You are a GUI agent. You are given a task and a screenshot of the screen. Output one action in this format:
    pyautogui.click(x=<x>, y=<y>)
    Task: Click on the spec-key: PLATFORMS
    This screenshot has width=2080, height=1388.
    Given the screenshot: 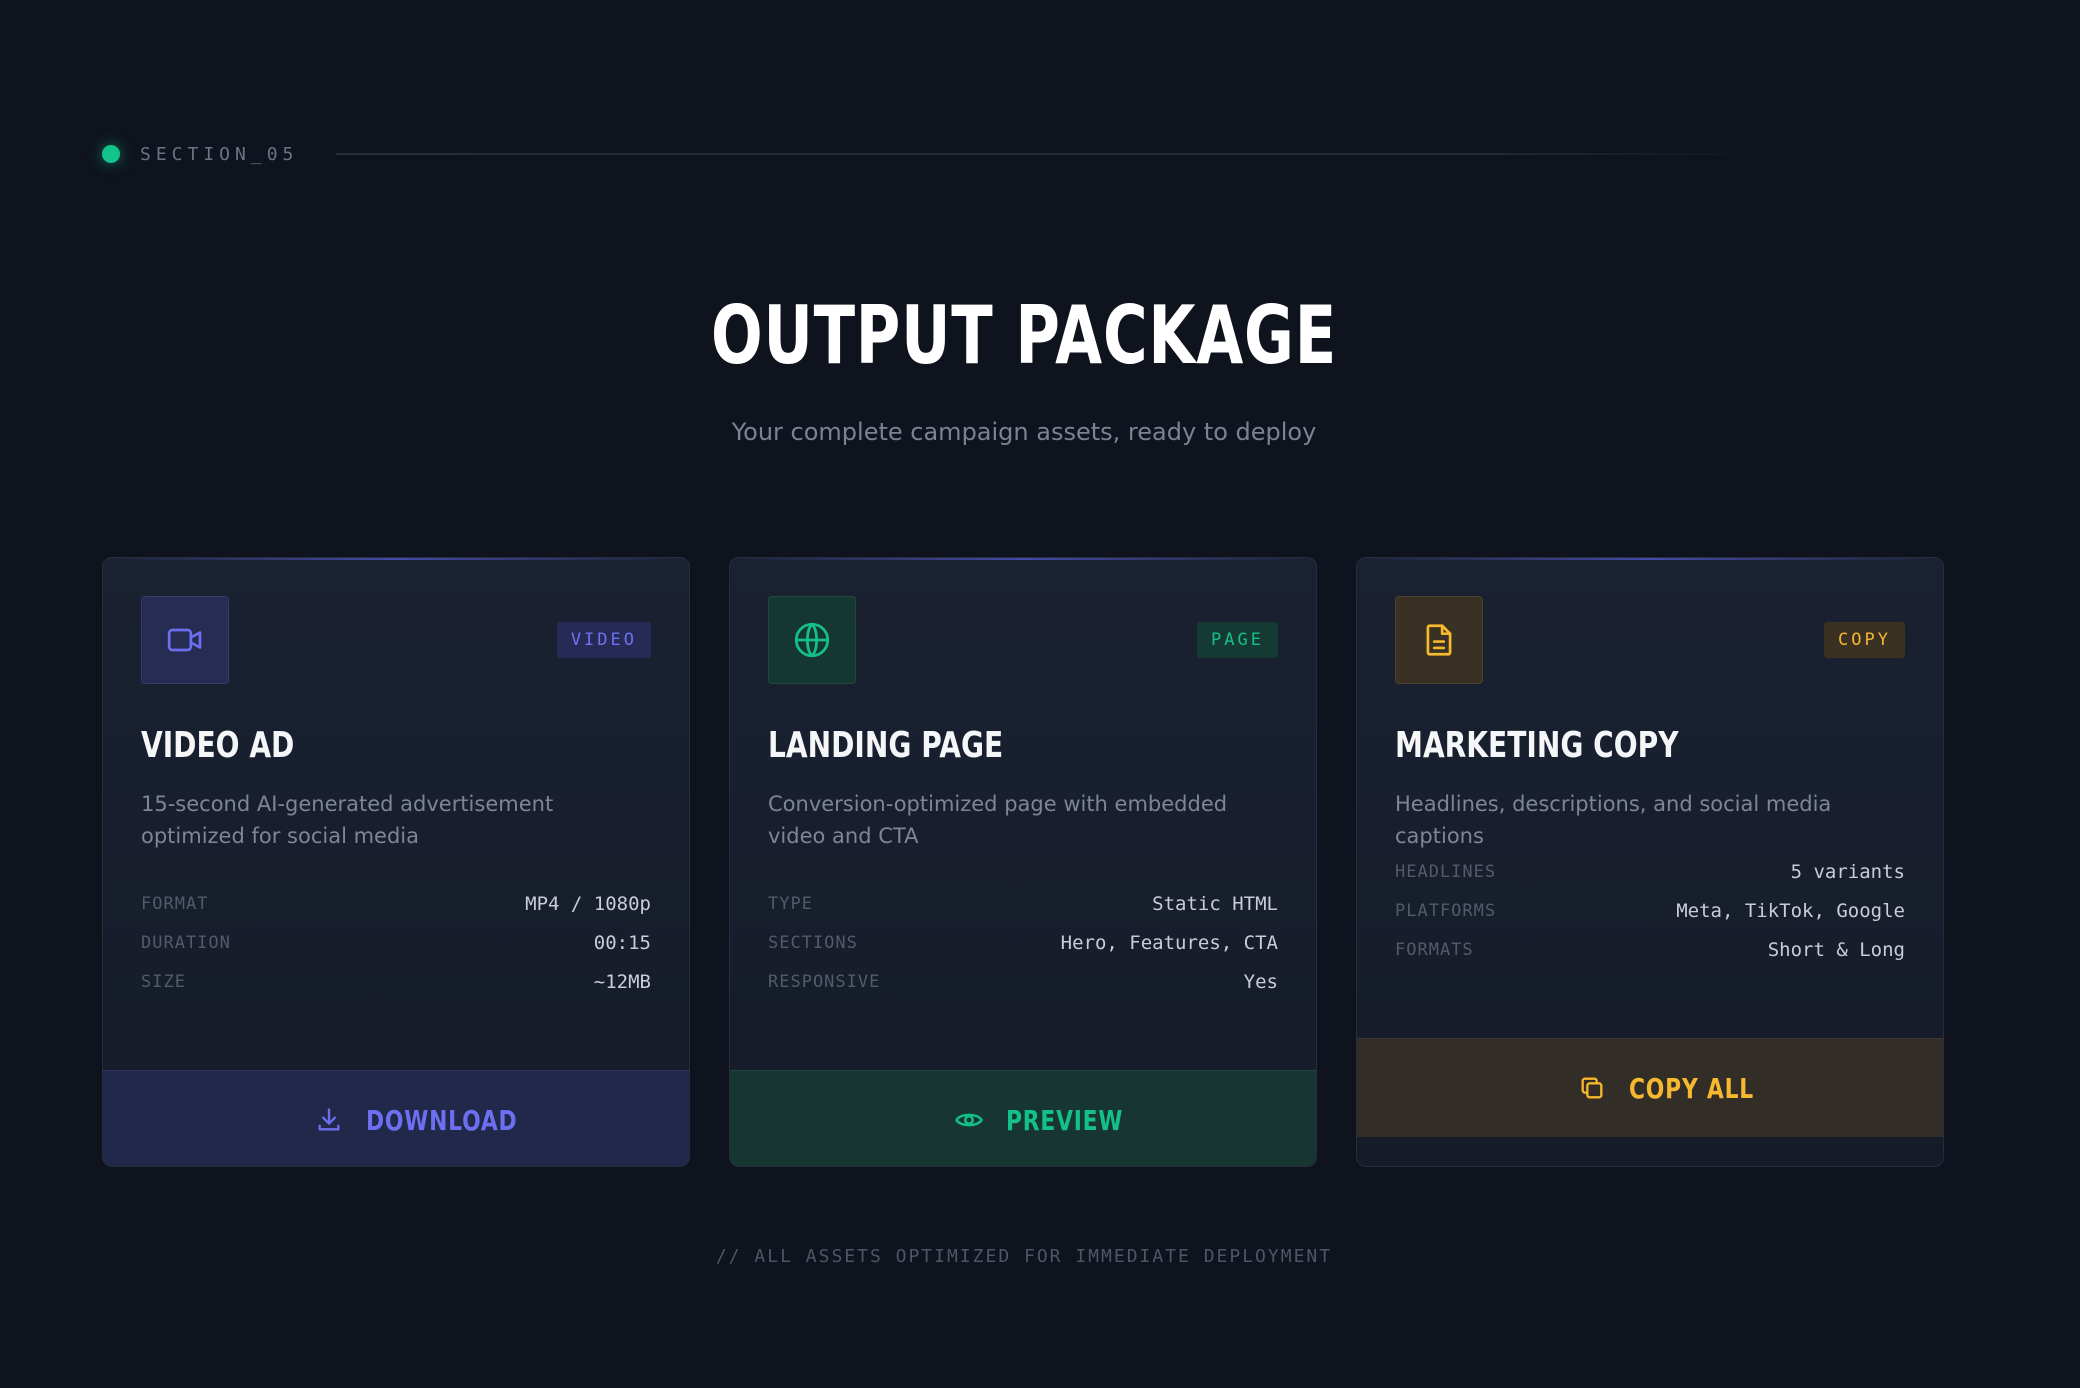 What is the action you would take?
    pyautogui.click(x=1446, y=910)
    